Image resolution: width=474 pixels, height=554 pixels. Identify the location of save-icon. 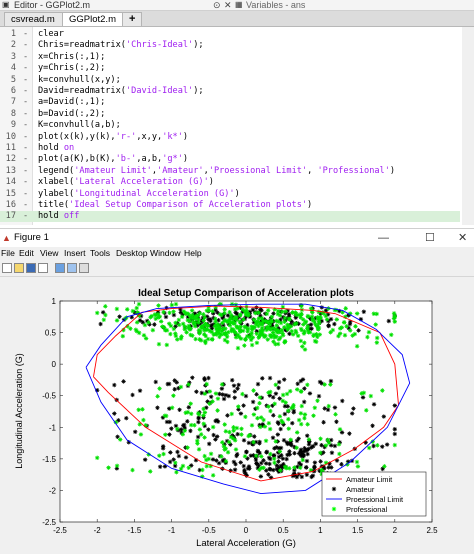
(31, 268).